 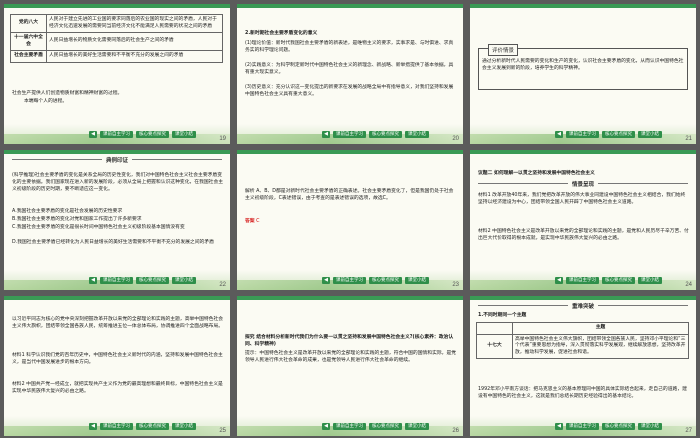 What do you see at coordinates (134, 56) in the screenshot?
I see `table-row-text: 人民日益增长的美好生活需要和不平衡不充分的发展之间的矛盾` at bounding box center [134, 56].